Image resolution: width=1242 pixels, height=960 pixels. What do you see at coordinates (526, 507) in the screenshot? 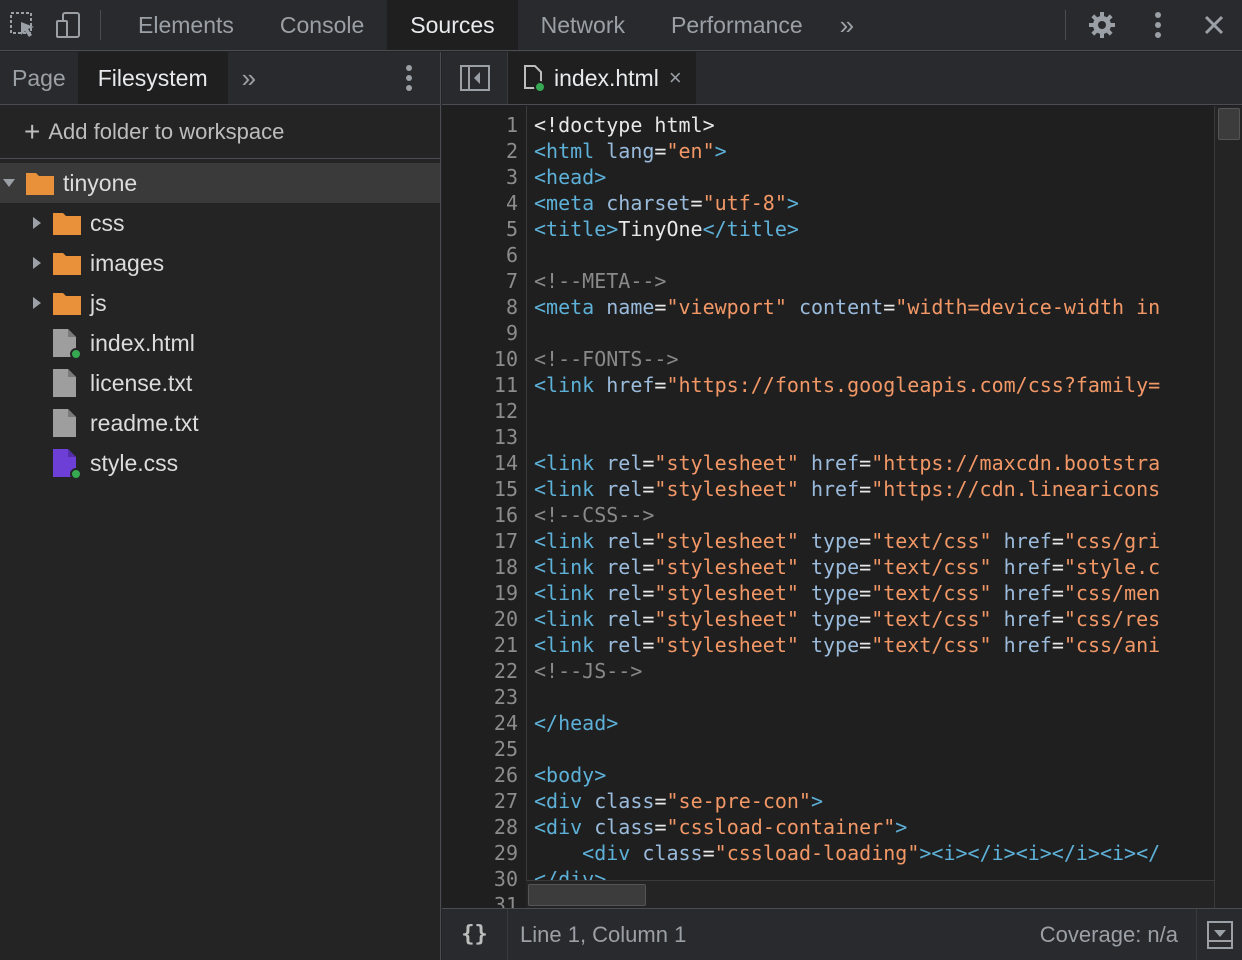
I see `gutter-divider` at bounding box center [526, 507].